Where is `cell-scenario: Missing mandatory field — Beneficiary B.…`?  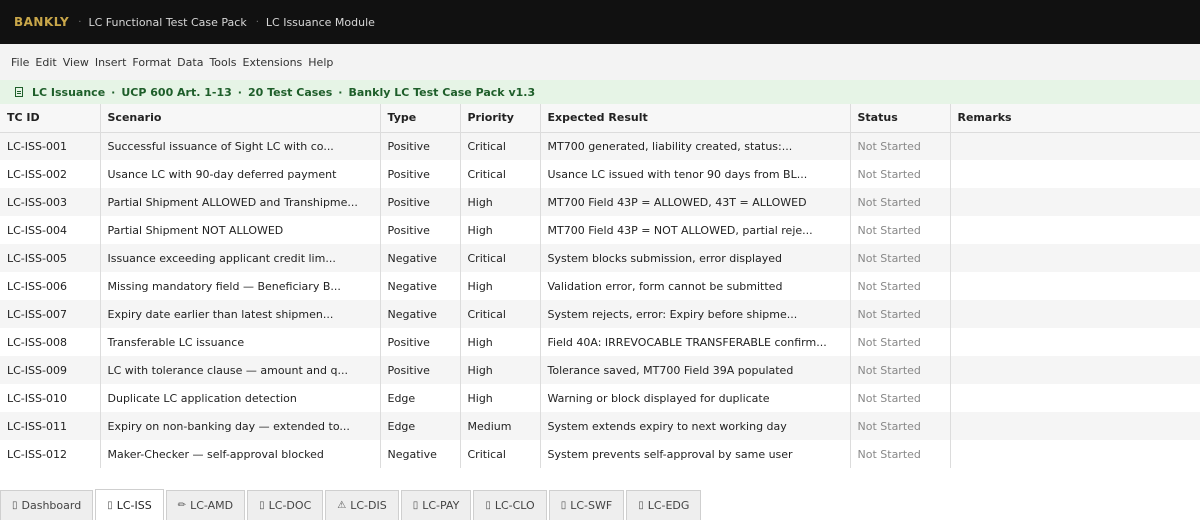
cell-scenario: Missing mandatory field — Beneficiary B.… is located at coordinates (240, 286).